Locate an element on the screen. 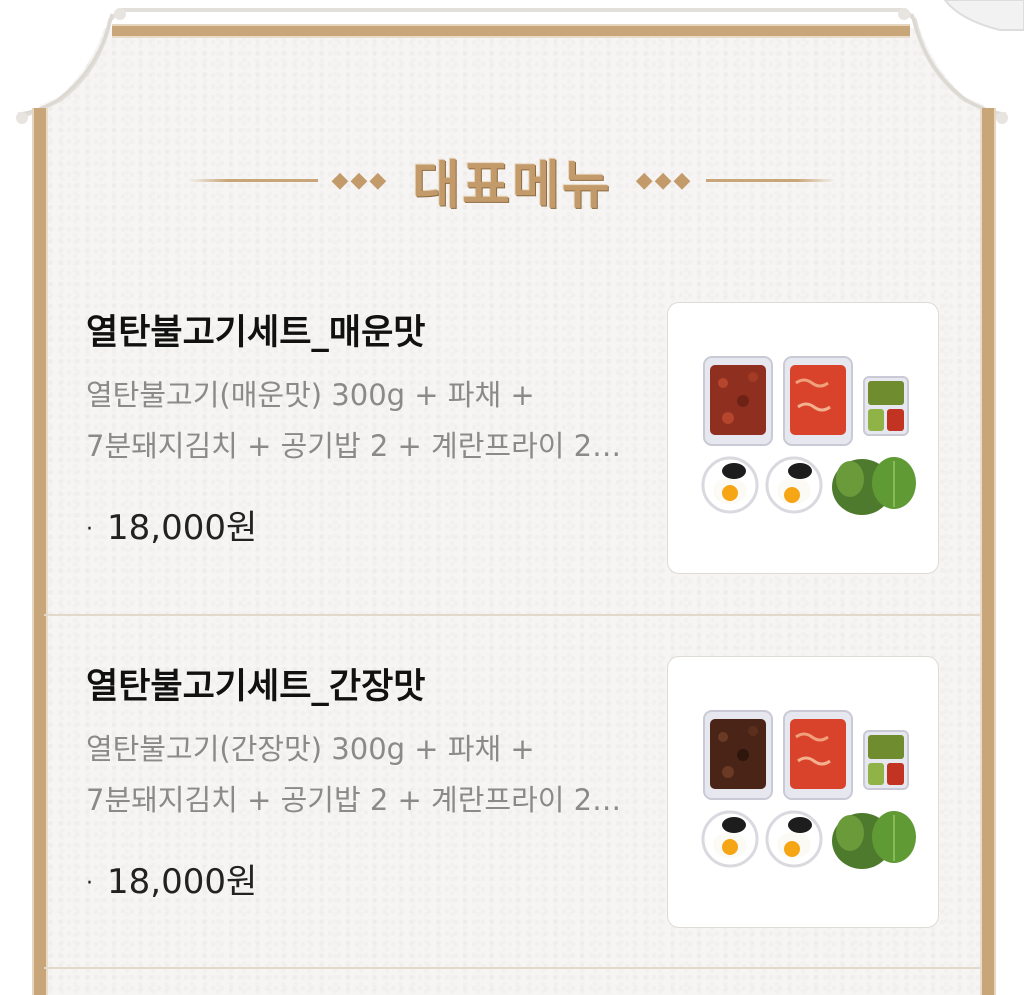  sparkle-right-icon: ◆◆◆ is located at coordinates (664, 180).